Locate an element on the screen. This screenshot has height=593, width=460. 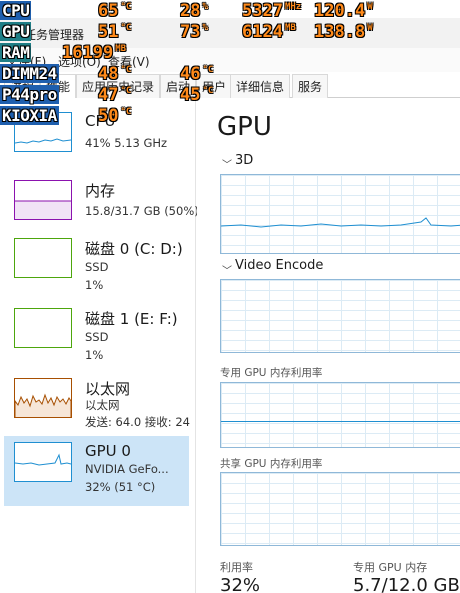
resource-ethernet-adapter: 以太网 is located at coordinates (102, 405).